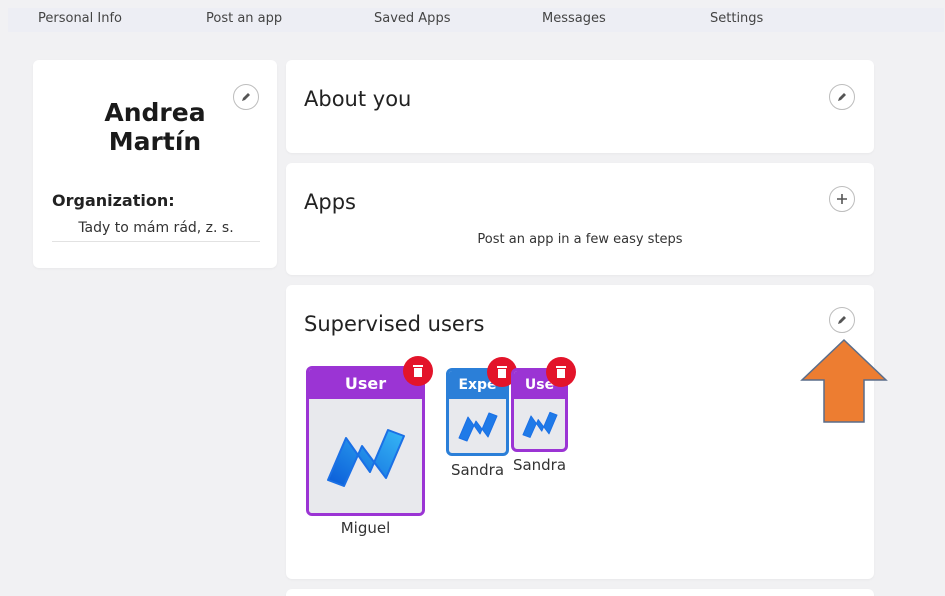  What do you see at coordinates (844, 380) in the screenshot?
I see `up-arrow-icon` at bounding box center [844, 380].